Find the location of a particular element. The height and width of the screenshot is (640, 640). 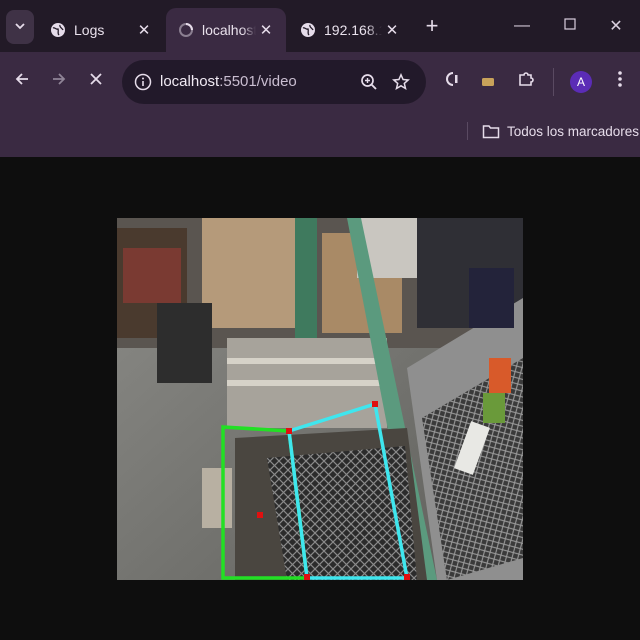

stop-loading-button is located at coordinates (96, 82).